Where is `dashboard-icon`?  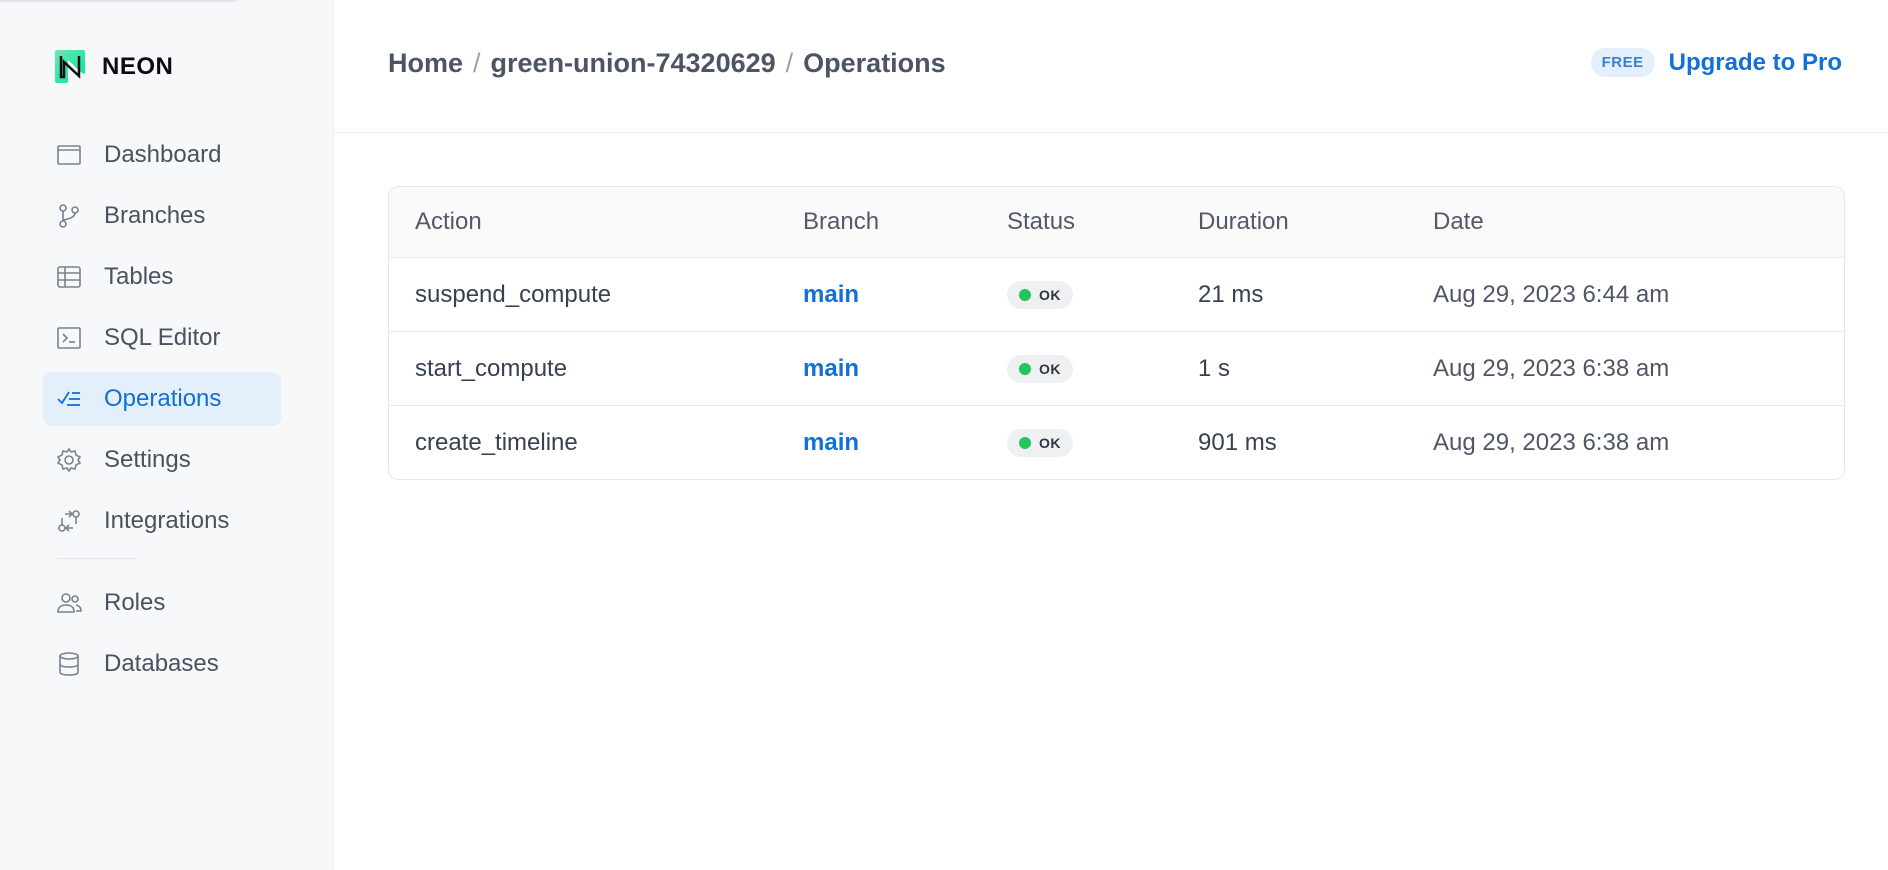
dashboard-icon is located at coordinates (69, 155).